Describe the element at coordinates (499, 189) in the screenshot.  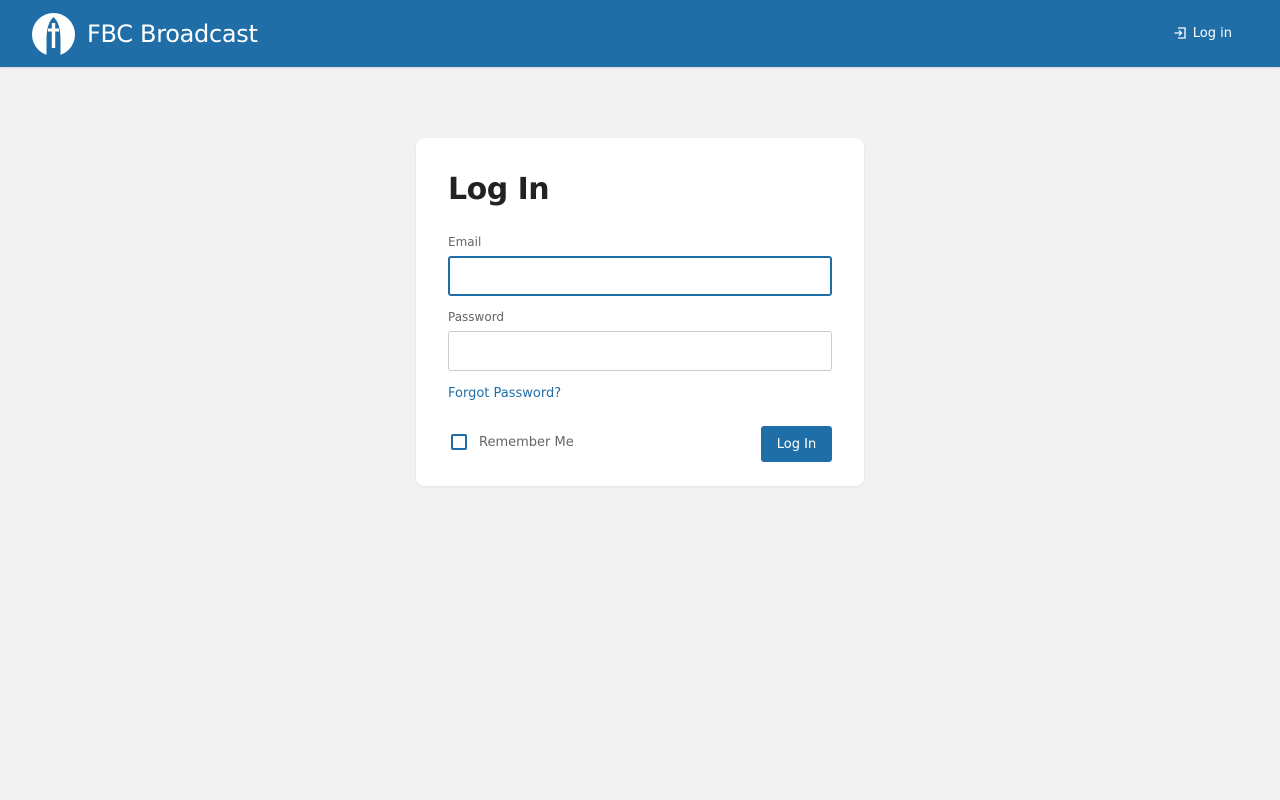
I see `login-title: Log In` at that location.